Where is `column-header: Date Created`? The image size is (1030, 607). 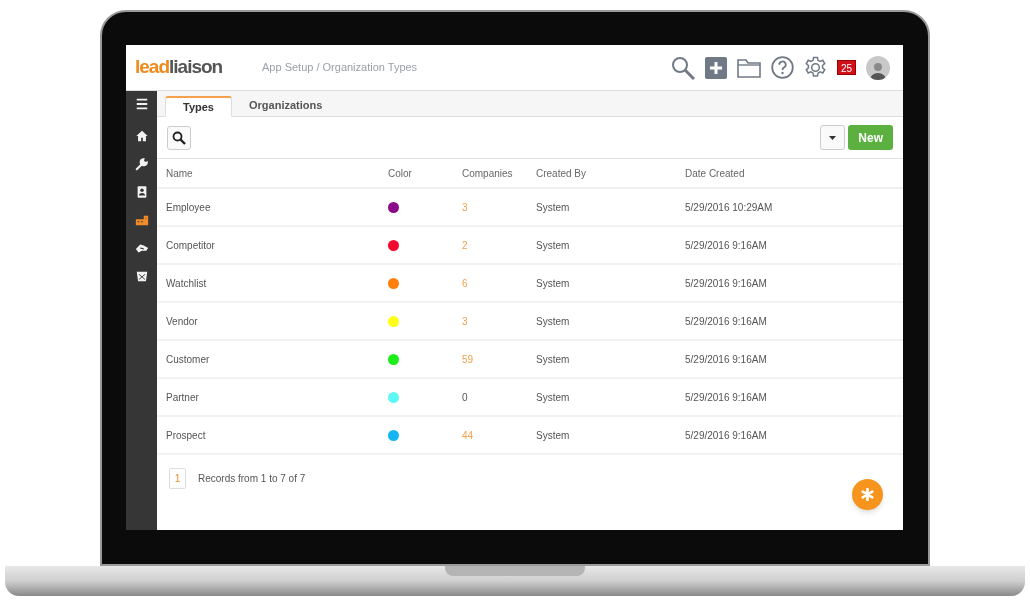 column-header: Date Created is located at coordinates (785, 173).